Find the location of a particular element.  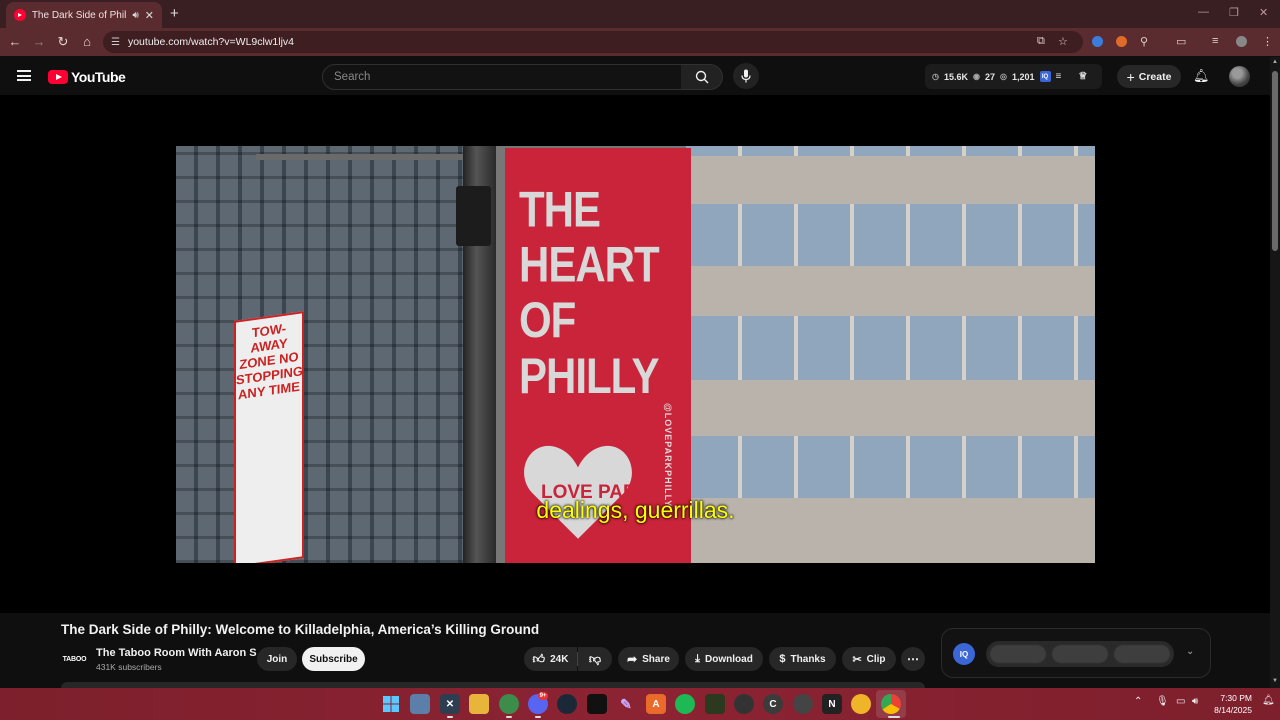

thumbs-down-icon: 👎︎ is located at coordinates (595, 658).